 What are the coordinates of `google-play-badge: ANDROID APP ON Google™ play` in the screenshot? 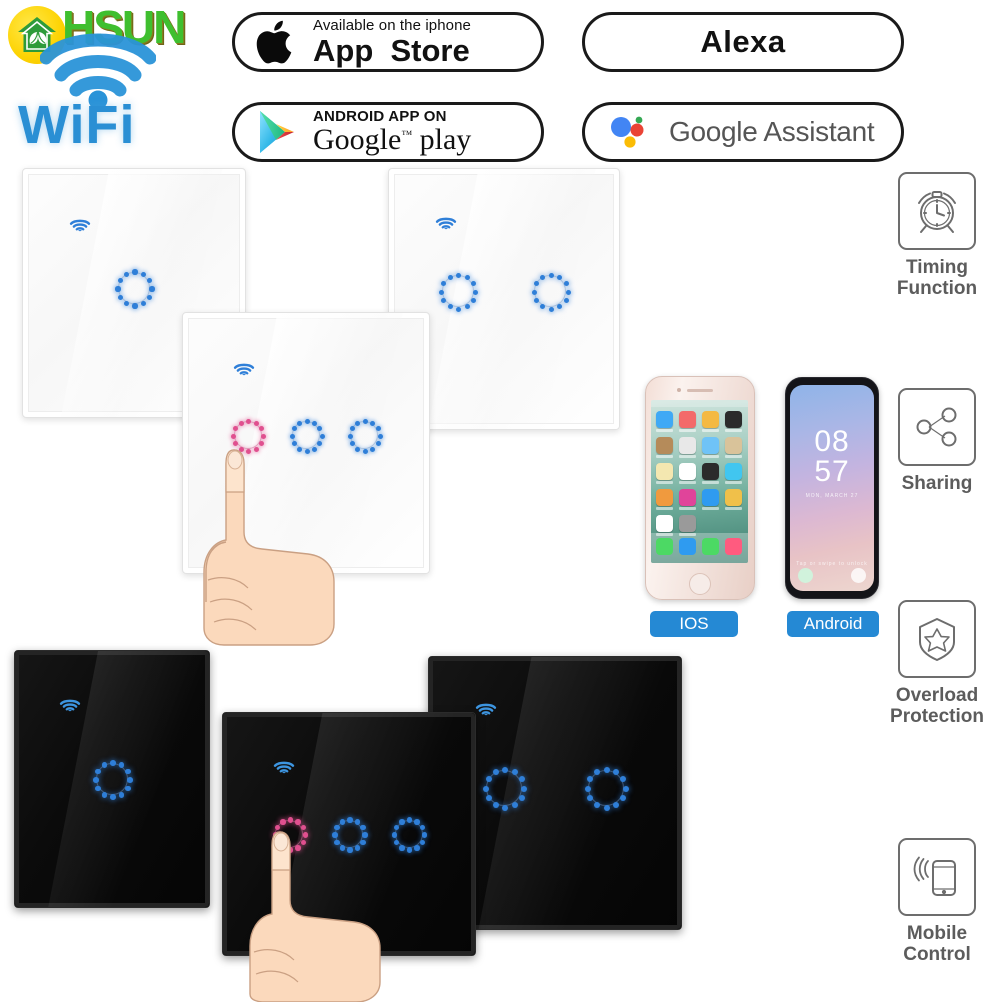 It's located at (388, 132).